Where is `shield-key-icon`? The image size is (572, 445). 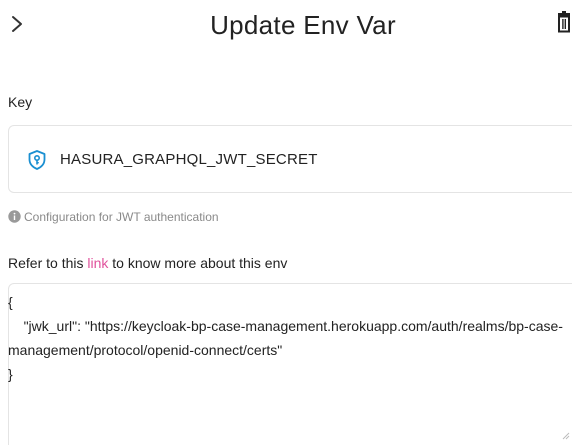 shield-key-icon is located at coordinates (37, 160).